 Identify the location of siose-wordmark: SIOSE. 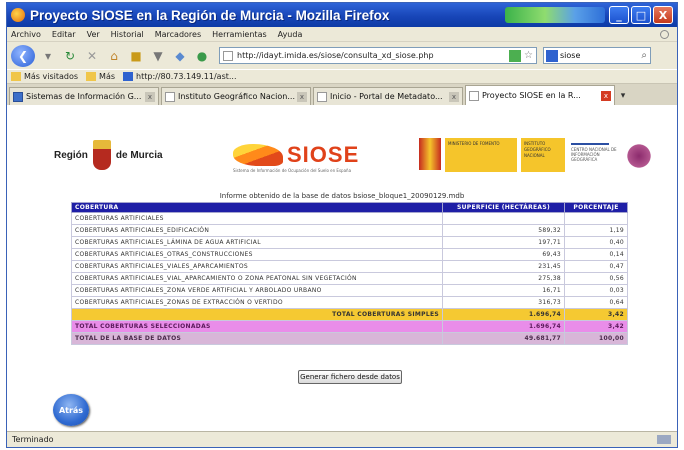
(323, 154).